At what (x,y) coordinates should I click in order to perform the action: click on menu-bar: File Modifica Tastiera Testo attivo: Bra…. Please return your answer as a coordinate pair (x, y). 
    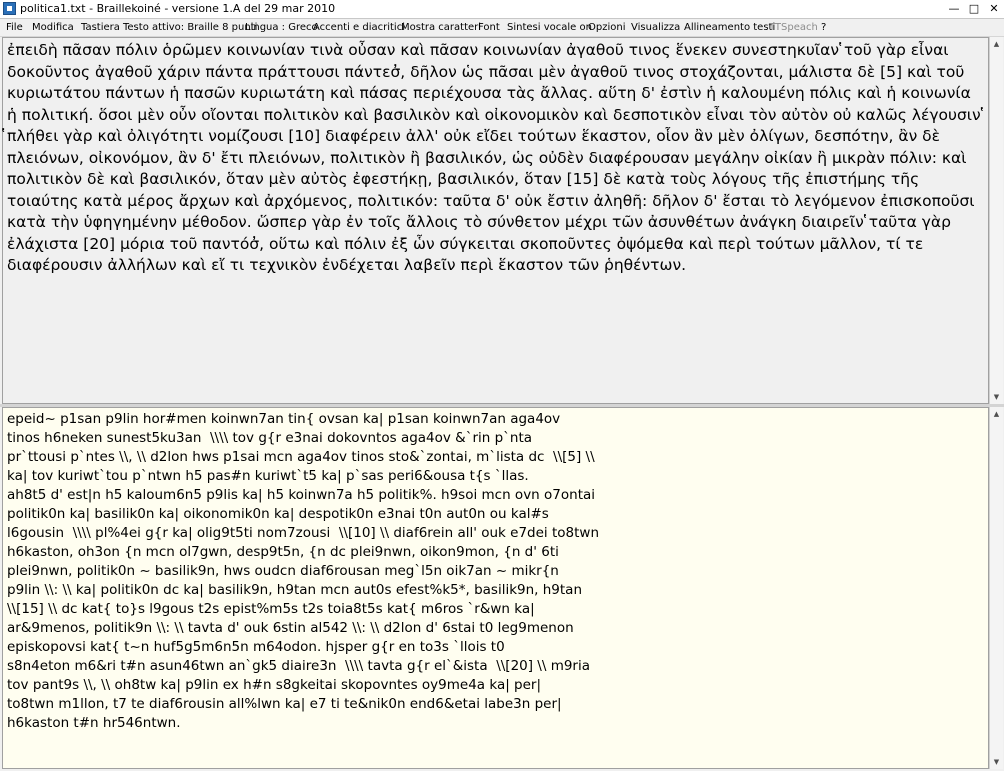
    Looking at the image, I should click on (502, 28).